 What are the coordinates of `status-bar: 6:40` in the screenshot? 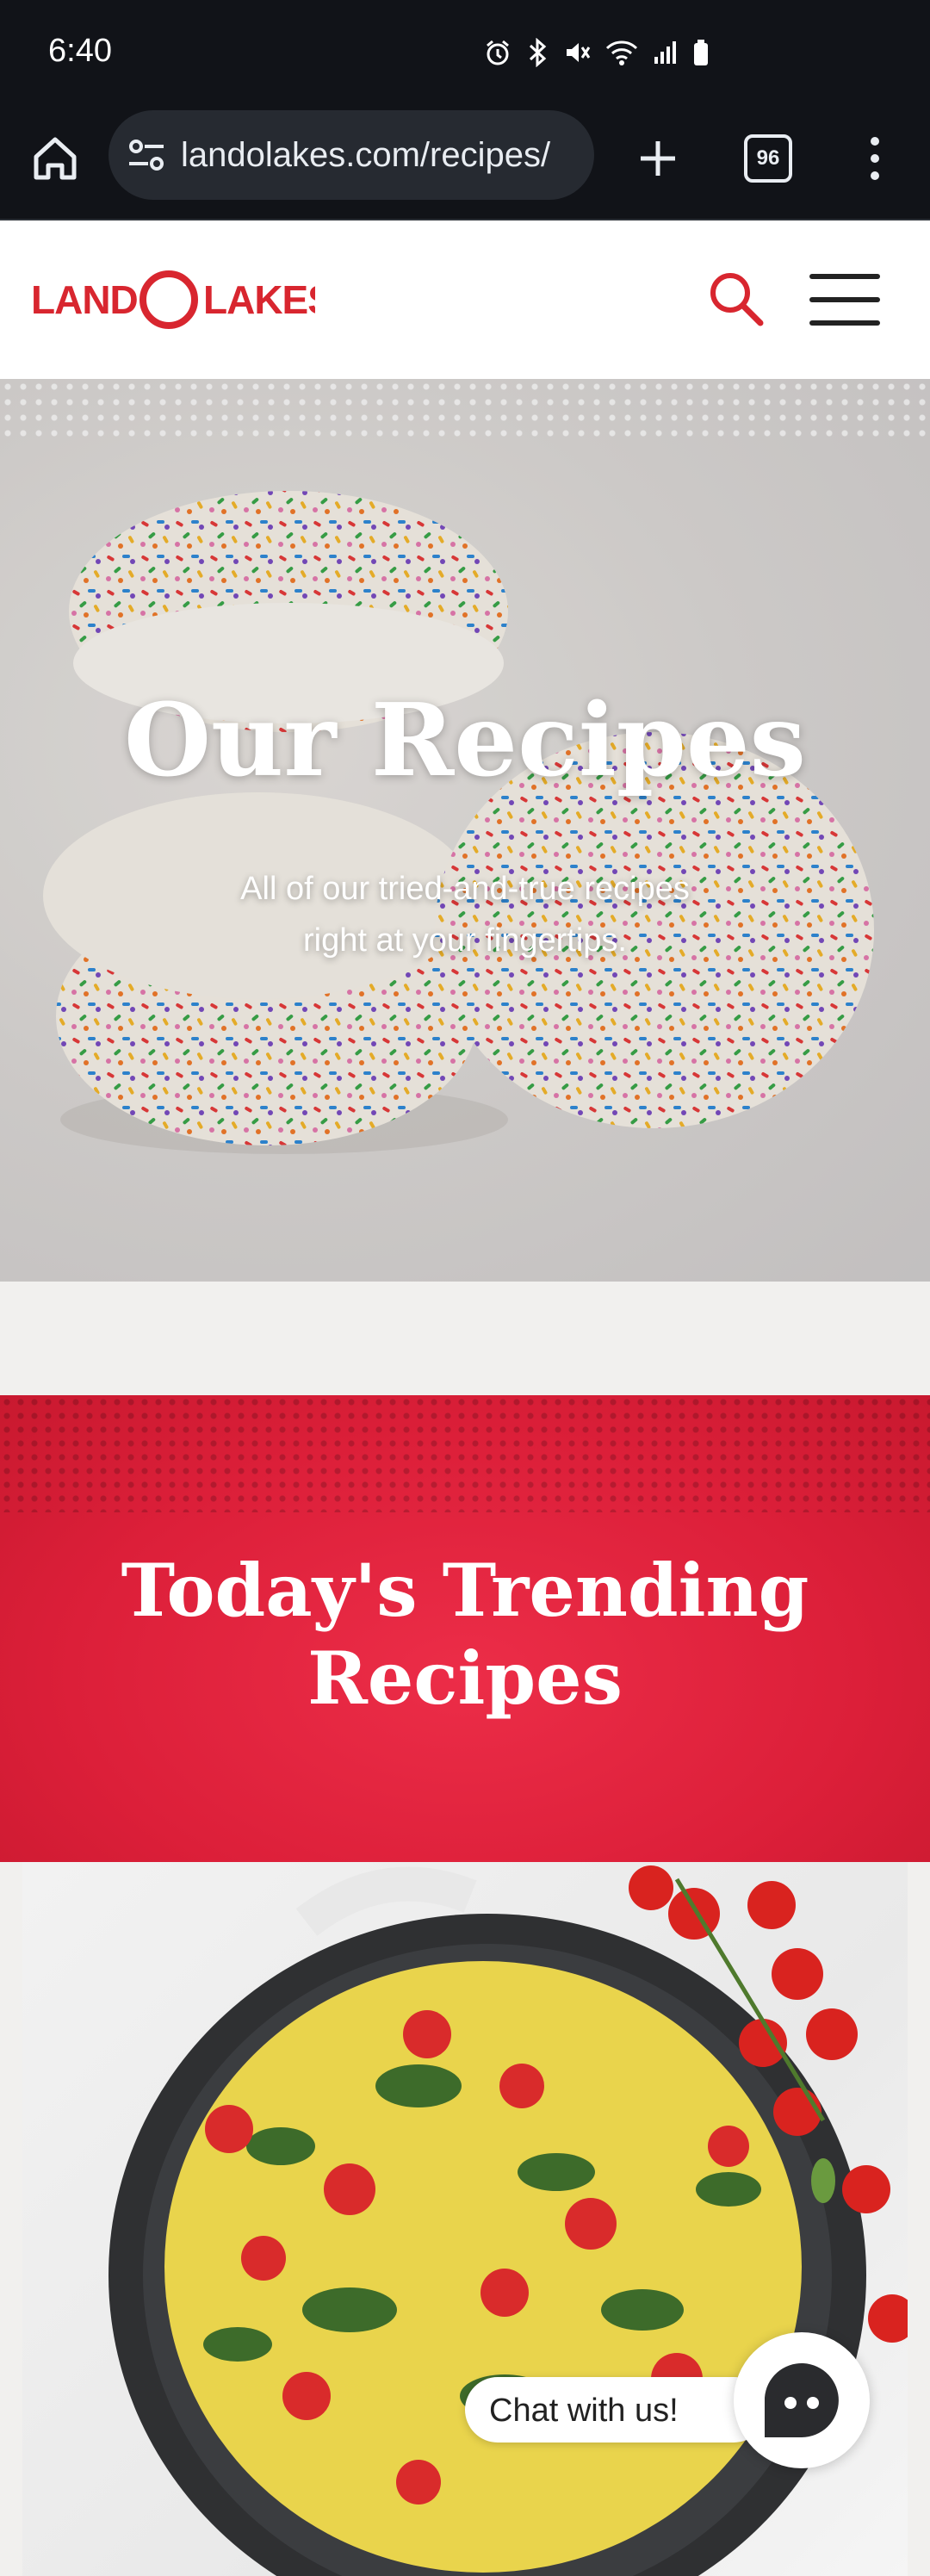 It's located at (465, 55).